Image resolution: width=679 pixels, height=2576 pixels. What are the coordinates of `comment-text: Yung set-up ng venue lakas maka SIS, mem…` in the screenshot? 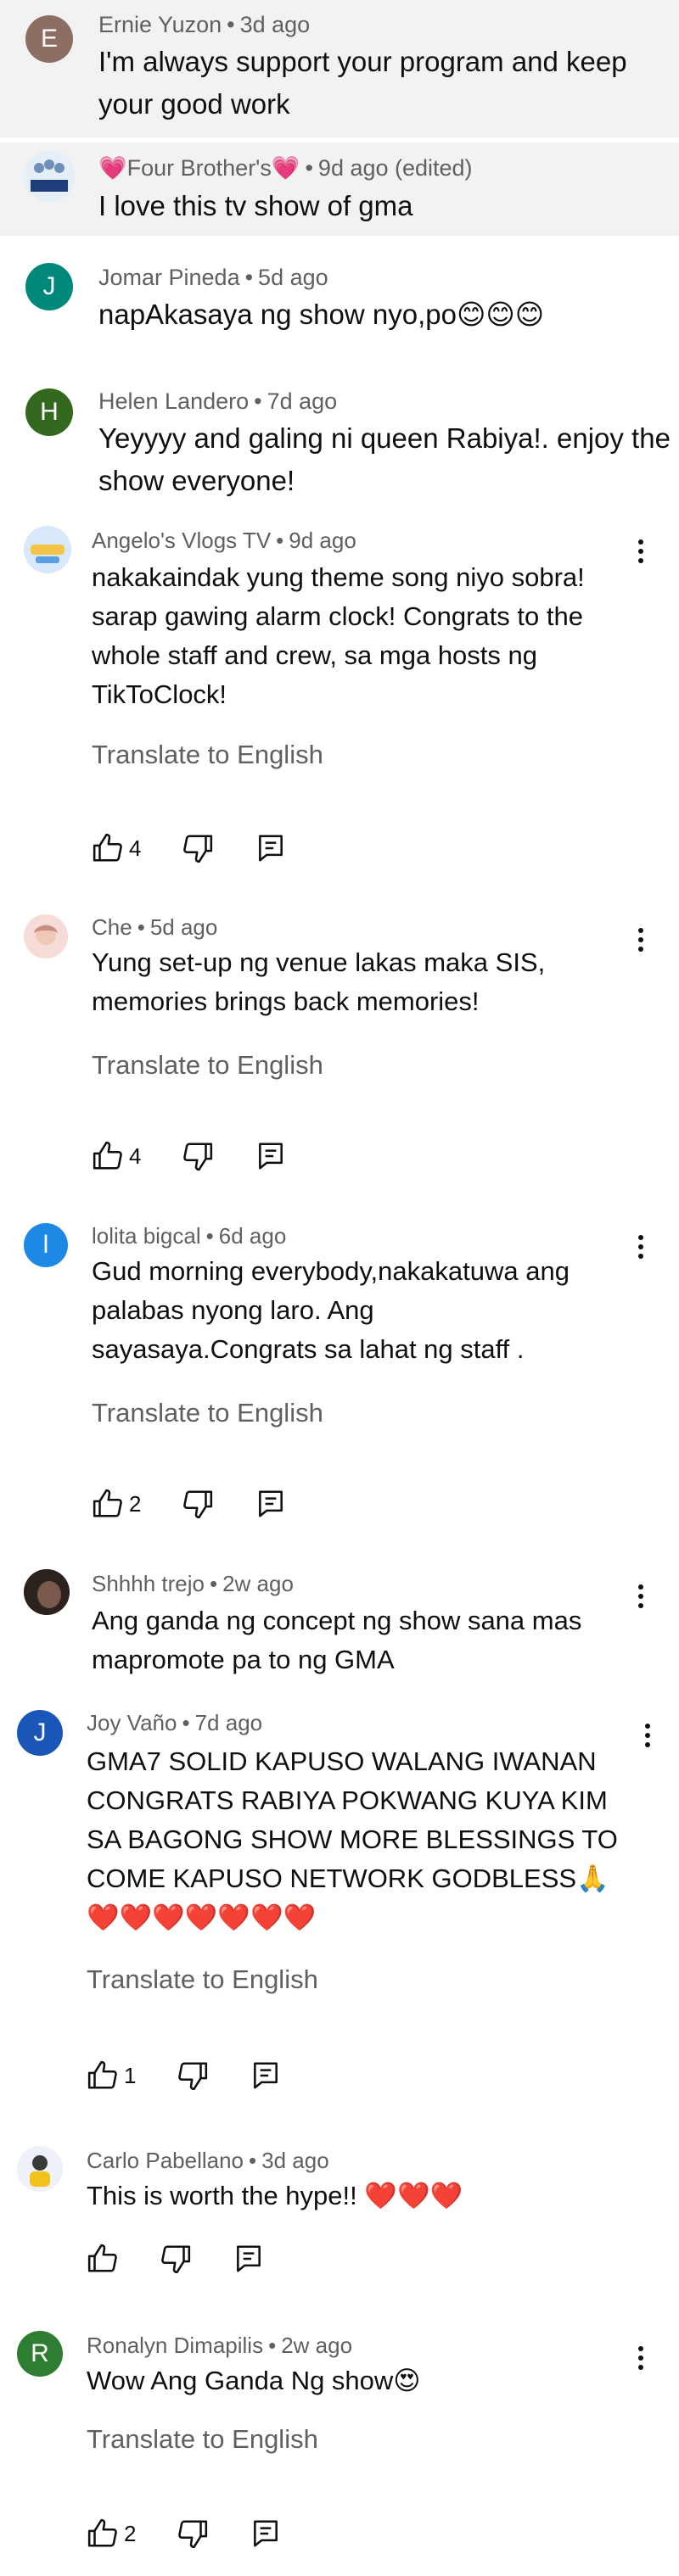 It's located at (319, 981).